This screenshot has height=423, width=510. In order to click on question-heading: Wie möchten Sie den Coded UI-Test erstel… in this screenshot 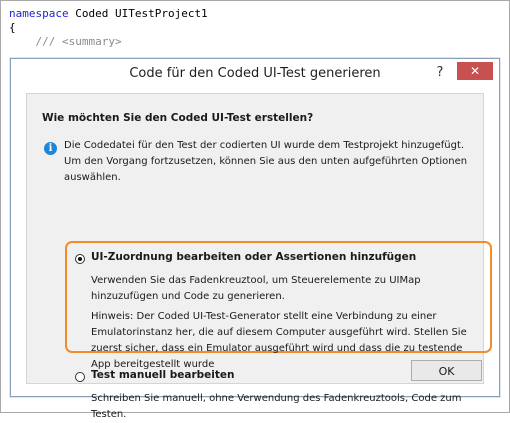, I will do `click(178, 118)`.